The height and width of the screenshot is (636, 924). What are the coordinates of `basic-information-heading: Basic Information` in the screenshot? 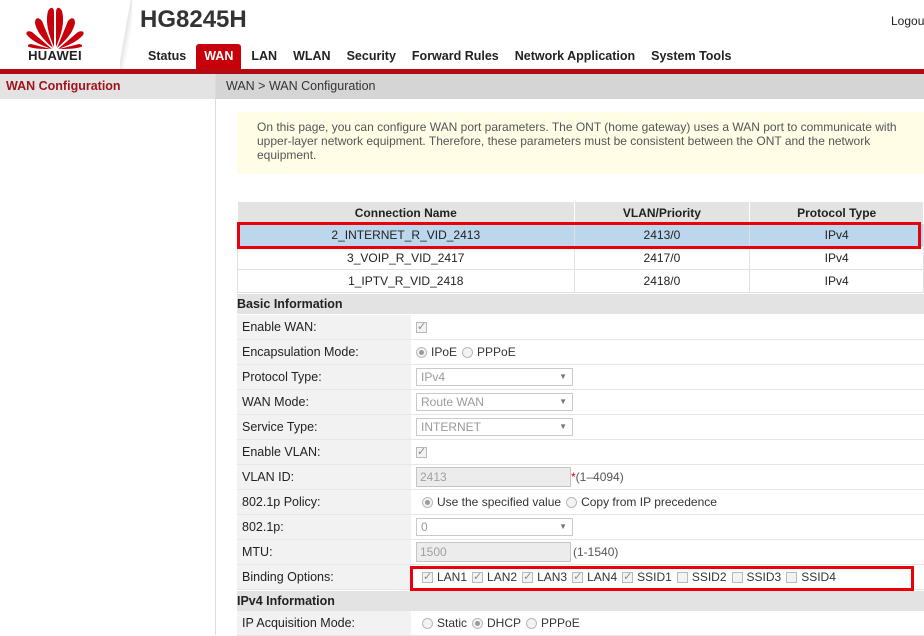 It's located at (580, 304).